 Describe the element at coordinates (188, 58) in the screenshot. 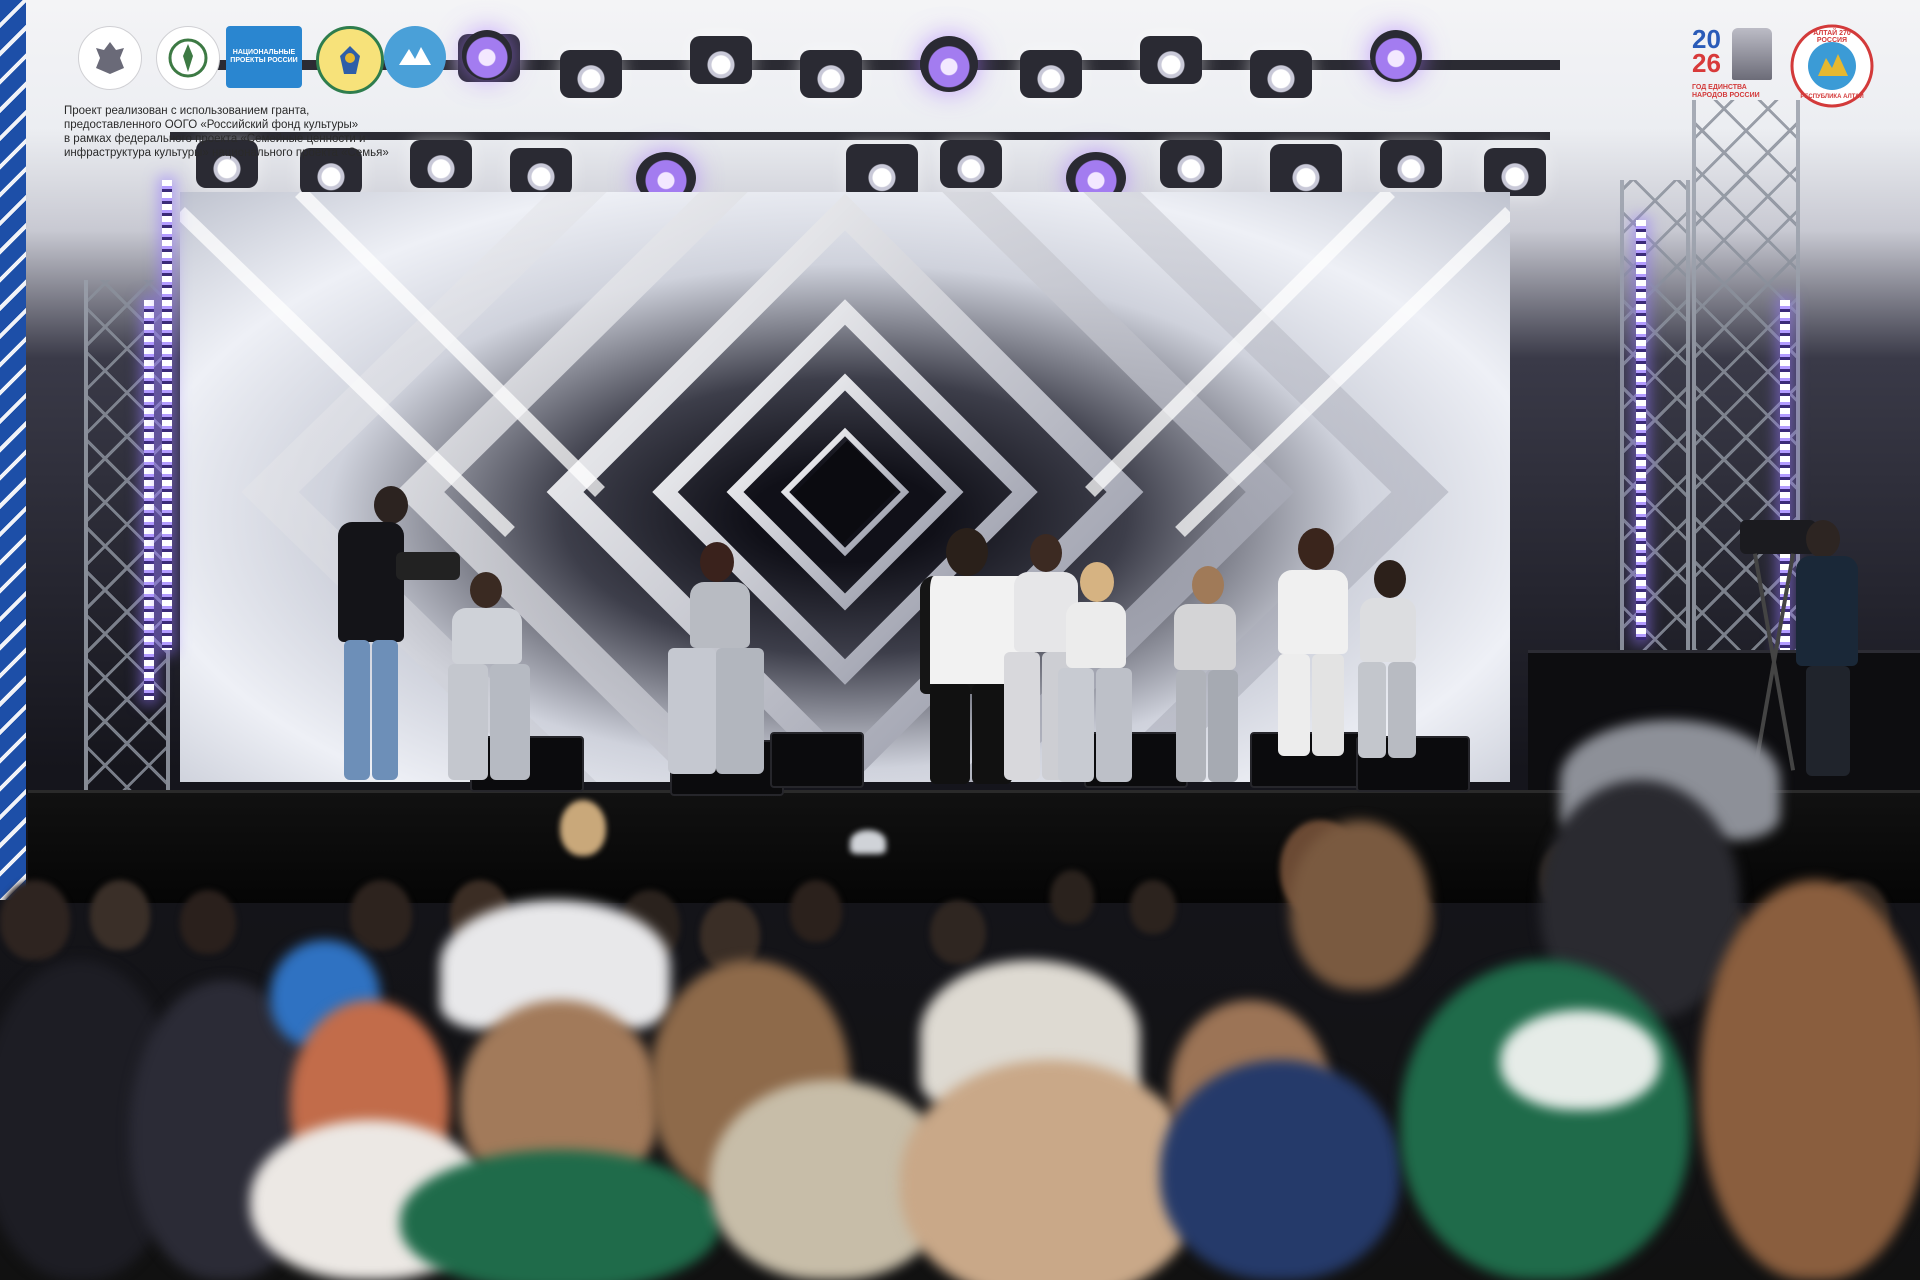

I see `russian-culture-fund-icon` at that location.